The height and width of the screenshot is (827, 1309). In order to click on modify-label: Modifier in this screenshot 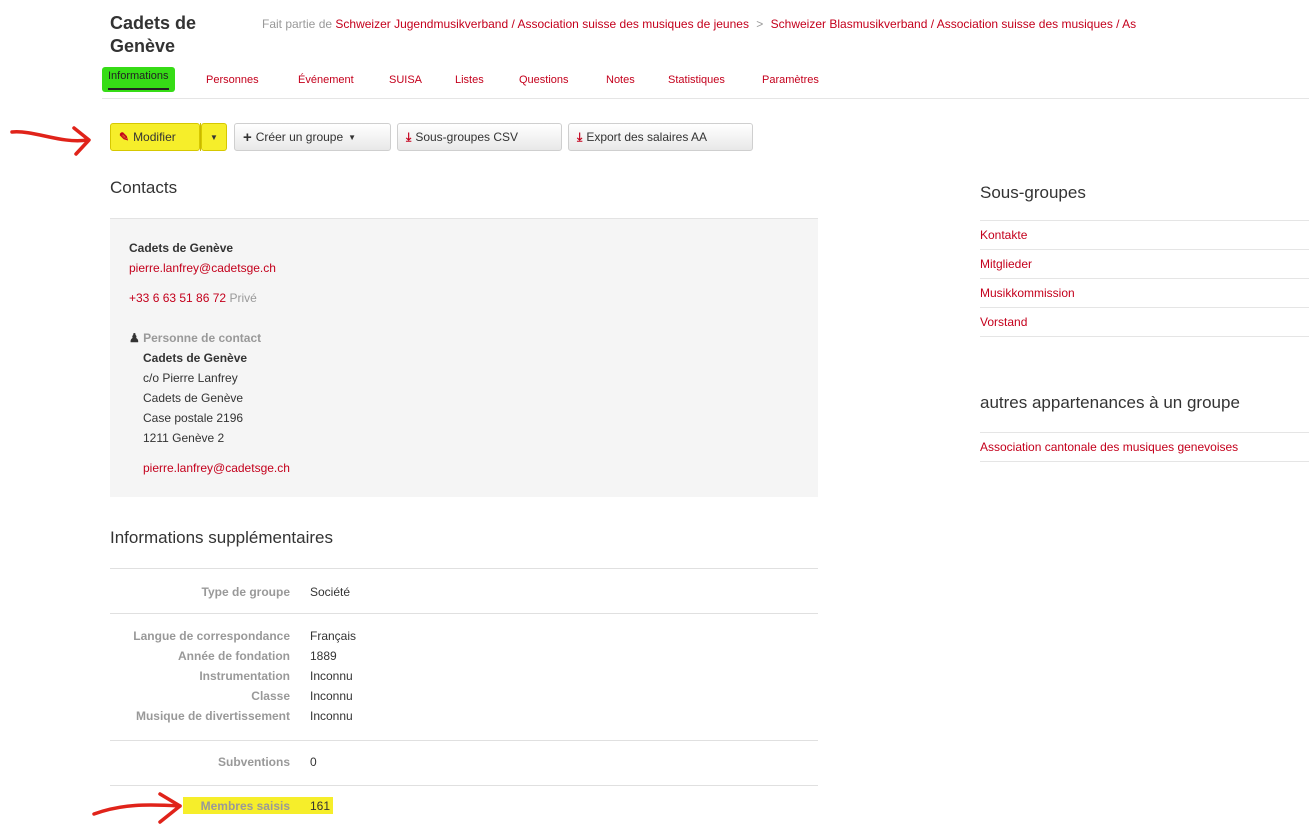, I will do `click(154, 137)`.